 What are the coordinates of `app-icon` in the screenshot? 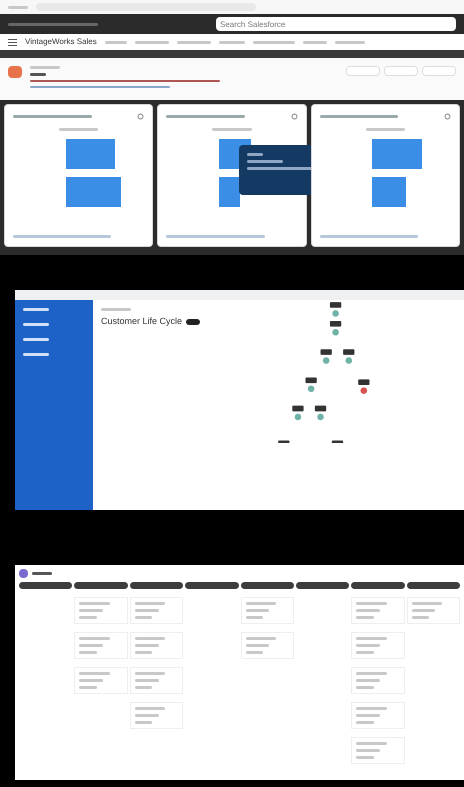 It's located at (23, 573).